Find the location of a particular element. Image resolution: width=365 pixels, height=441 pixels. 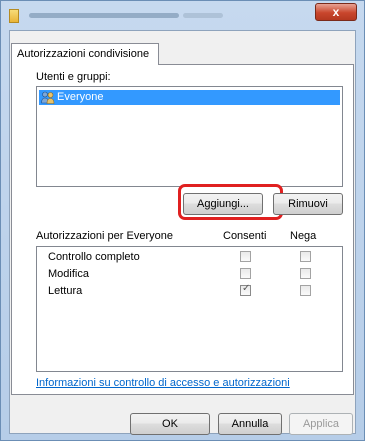

folder-icon is located at coordinates (14, 16).